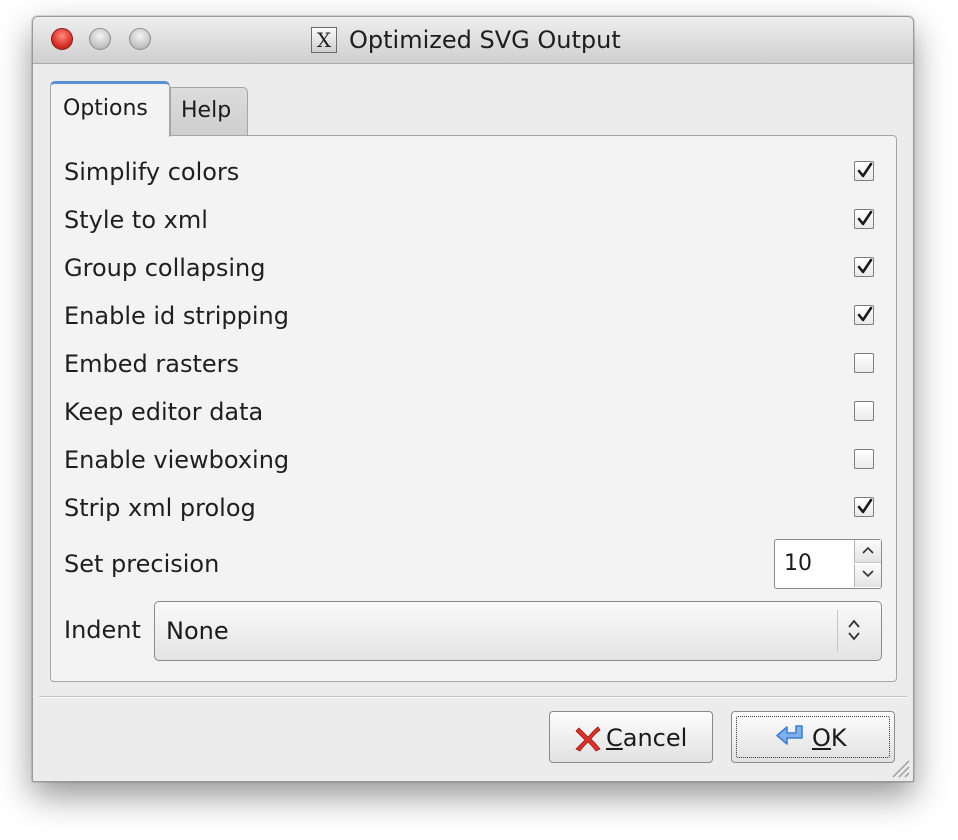 This screenshot has height=840, width=958. What do you see at coordinates (160, 508) in the screenshot?
I see `option-label: Strip xml prolog` at bounding box center [160, 508].